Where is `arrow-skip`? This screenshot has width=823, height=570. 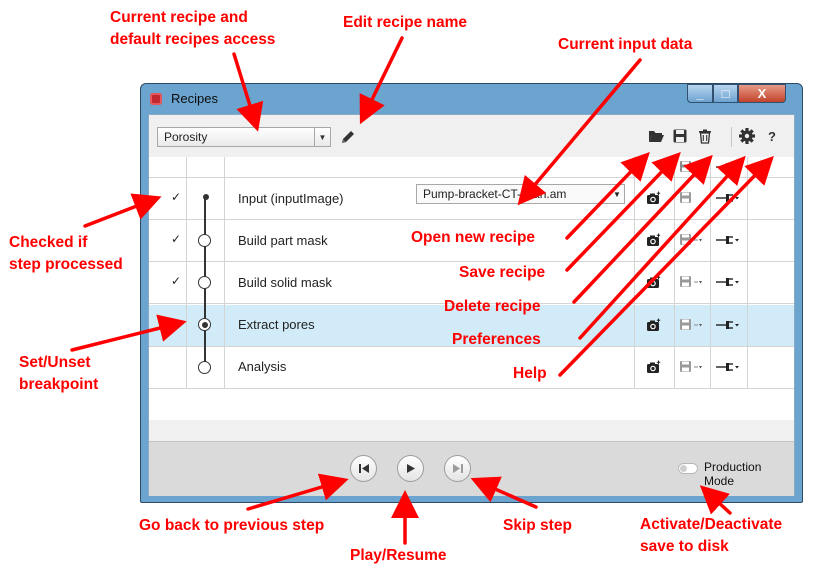
arrow-skip is located at coordinates (504, 492).